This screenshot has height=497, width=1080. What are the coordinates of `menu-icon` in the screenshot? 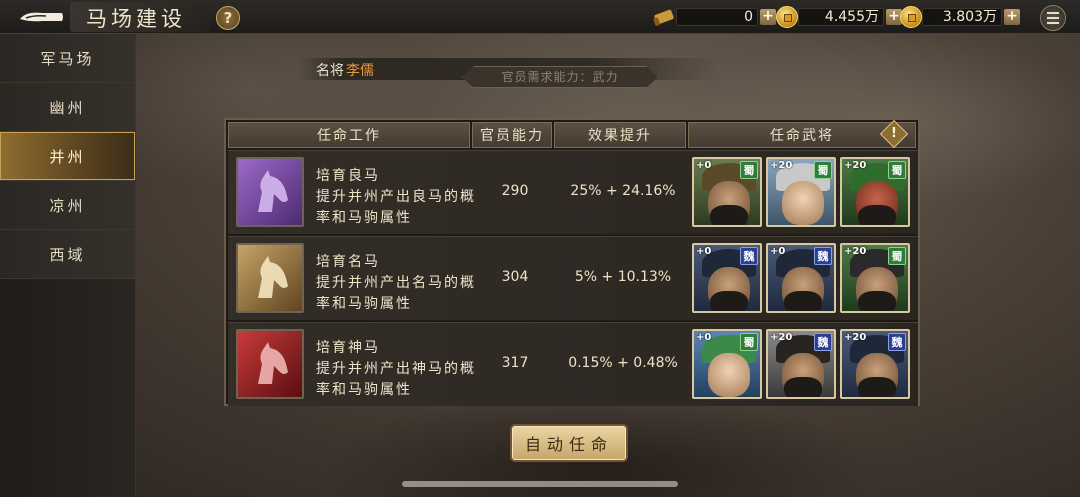 It's located at (1053, 13).